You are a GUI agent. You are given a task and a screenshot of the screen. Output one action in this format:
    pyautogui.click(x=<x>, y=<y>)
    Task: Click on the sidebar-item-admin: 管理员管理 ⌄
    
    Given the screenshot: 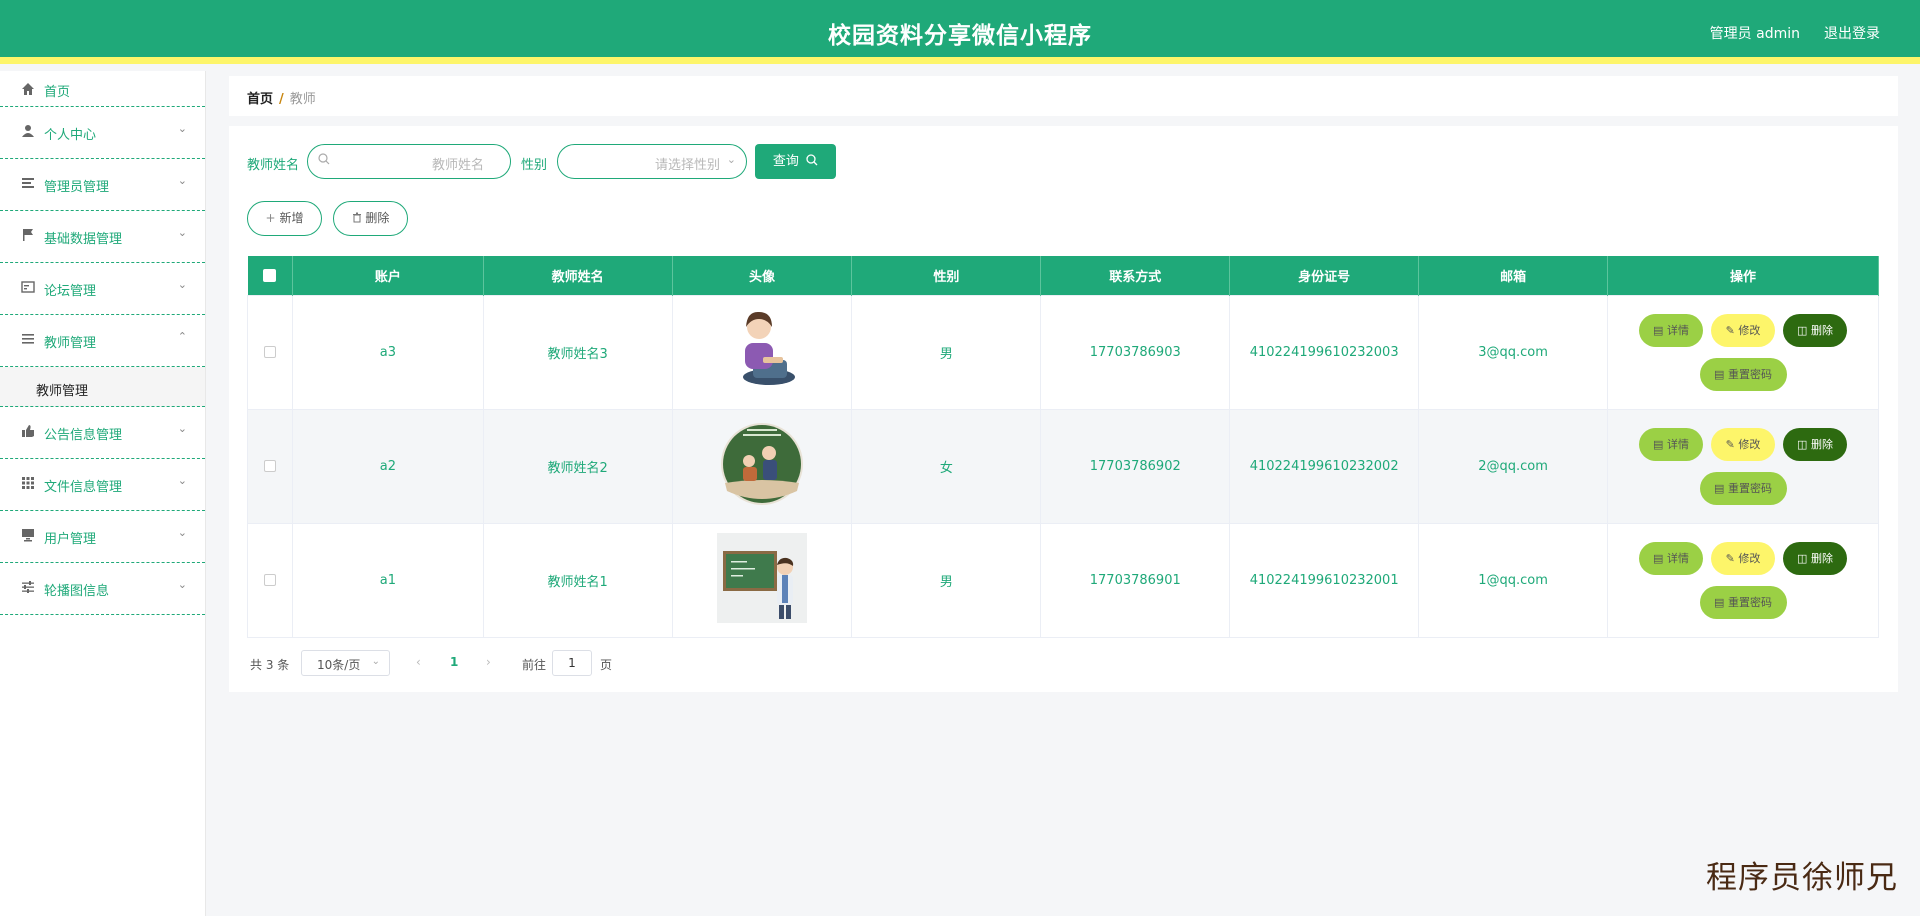 What is the action you would take?
    pyautogui.click(x=102, y=185)
    